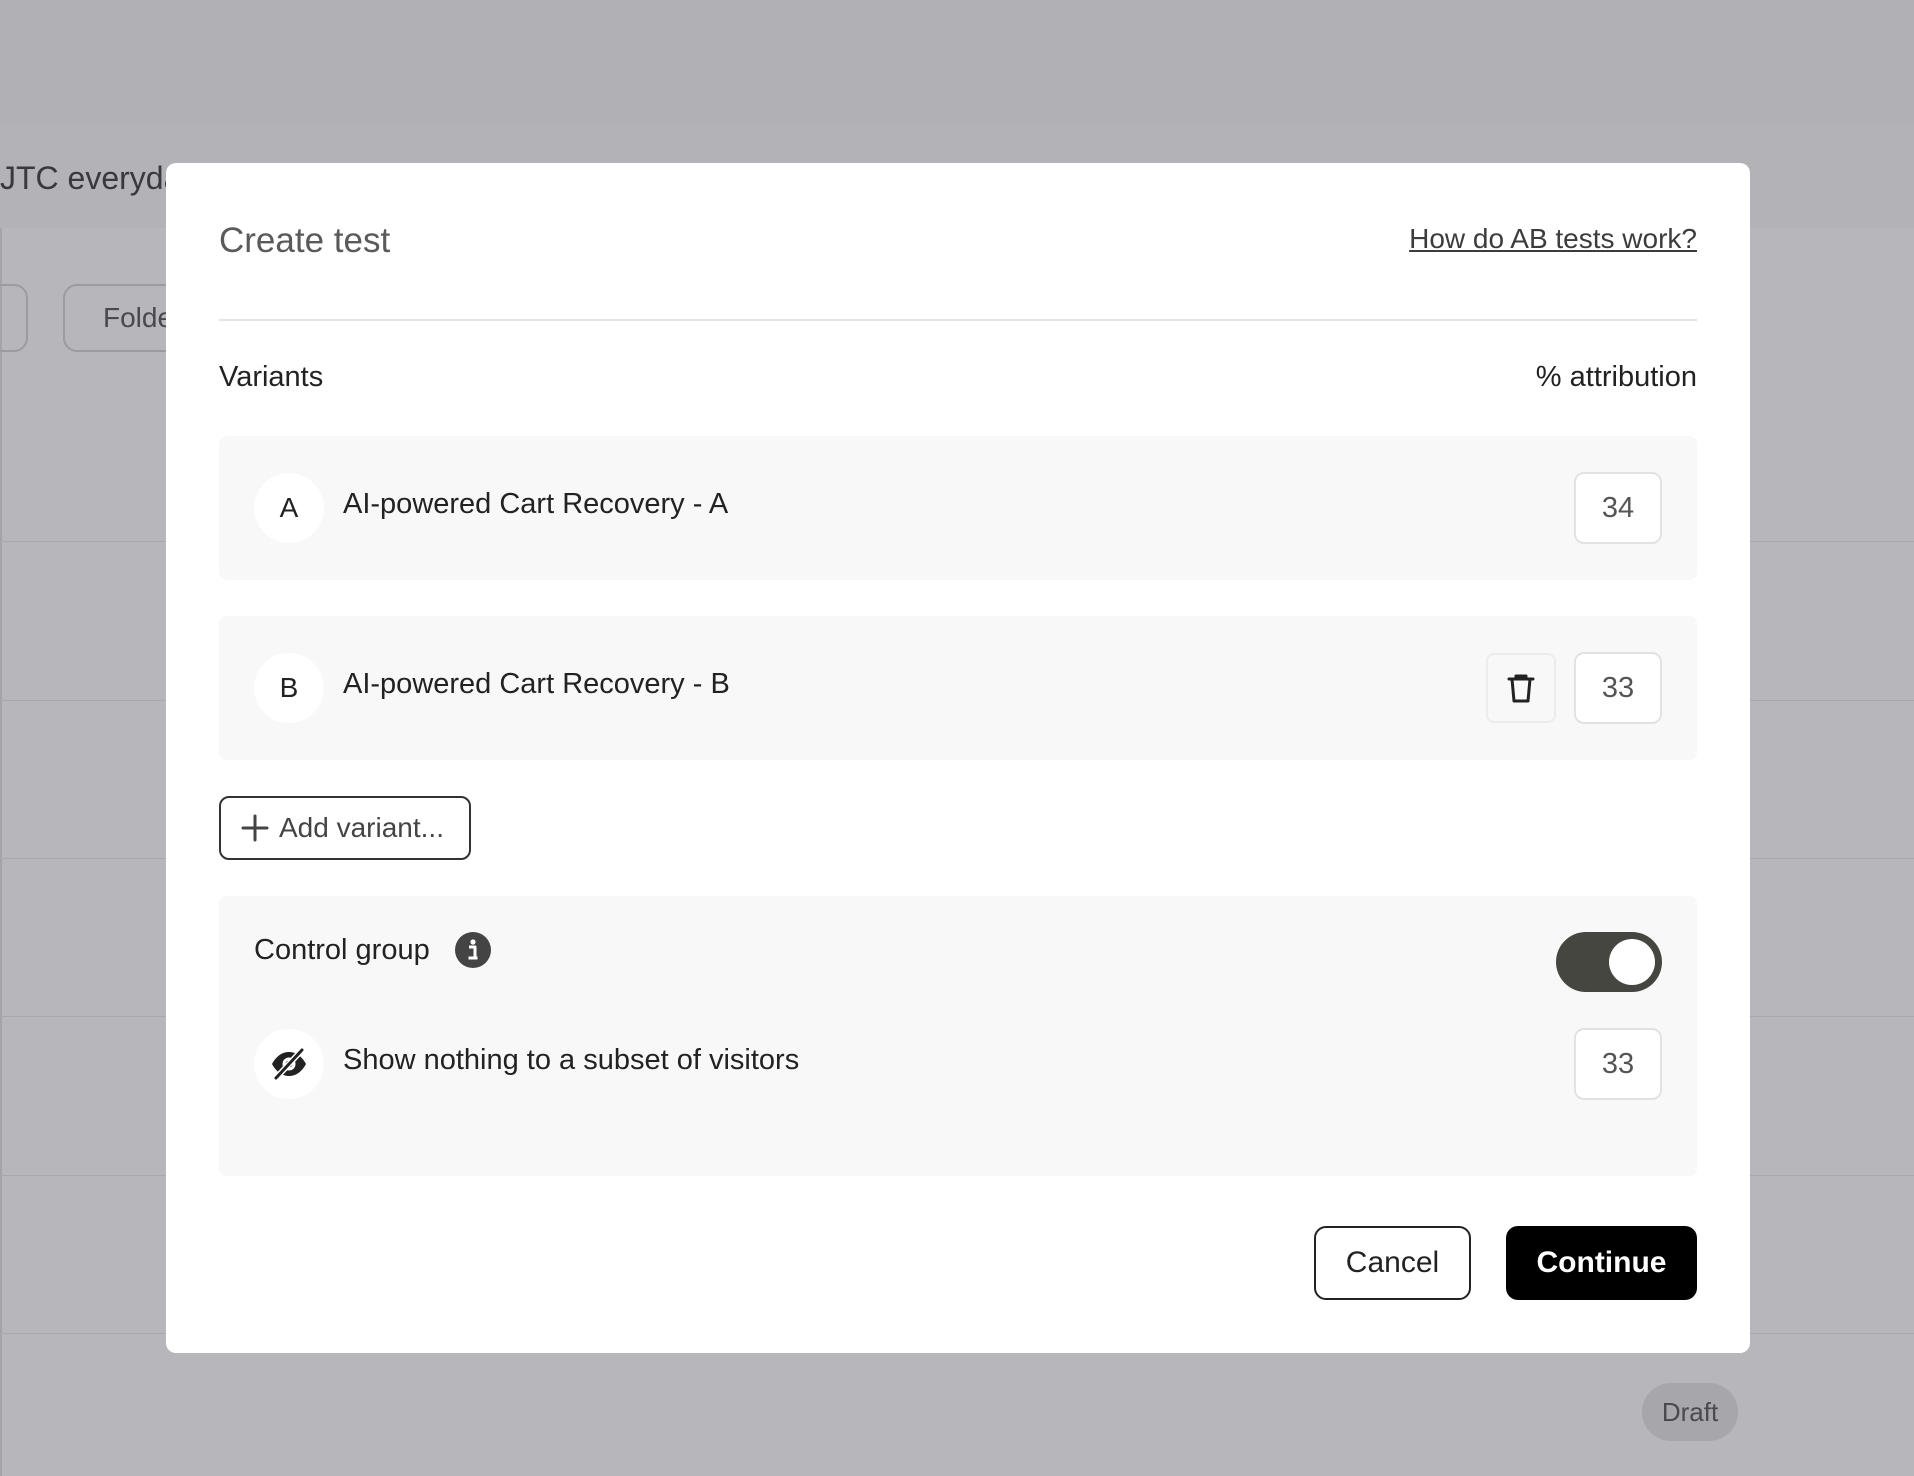  What do you see at coordinates (1618, 1064) in the screenshot?
I see `control-group-percent-input` at bounding box center [1618, 1064].